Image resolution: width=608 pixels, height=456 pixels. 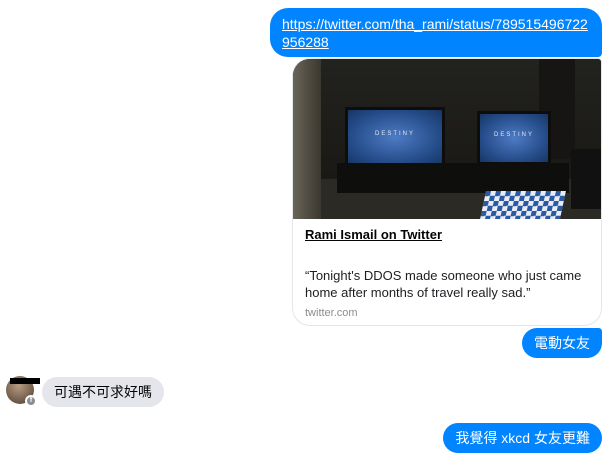 What do you see at coordinates (103, 392) in the screenshot?
I see `incoming-message: 可遇不可求好嗎` at bounding box center [103, 392].